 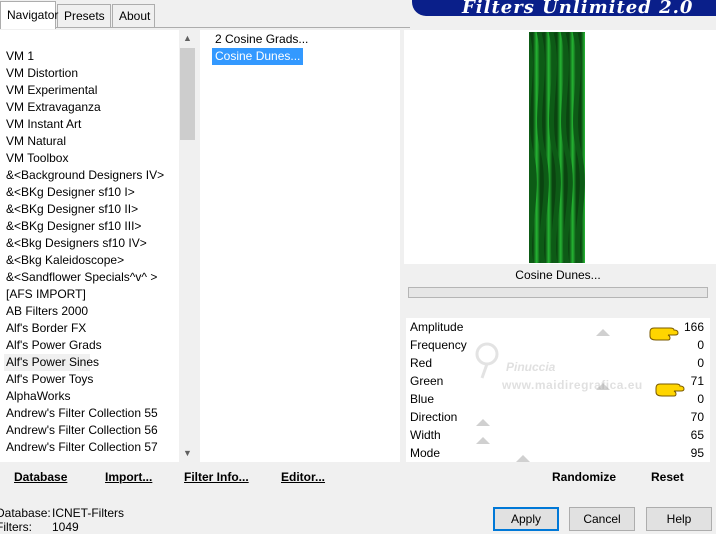 What do you see at coordinates (33, 15) in the screenshot?
I see `tab-navigator-label: Navigator` at bounding box center [33, 15].